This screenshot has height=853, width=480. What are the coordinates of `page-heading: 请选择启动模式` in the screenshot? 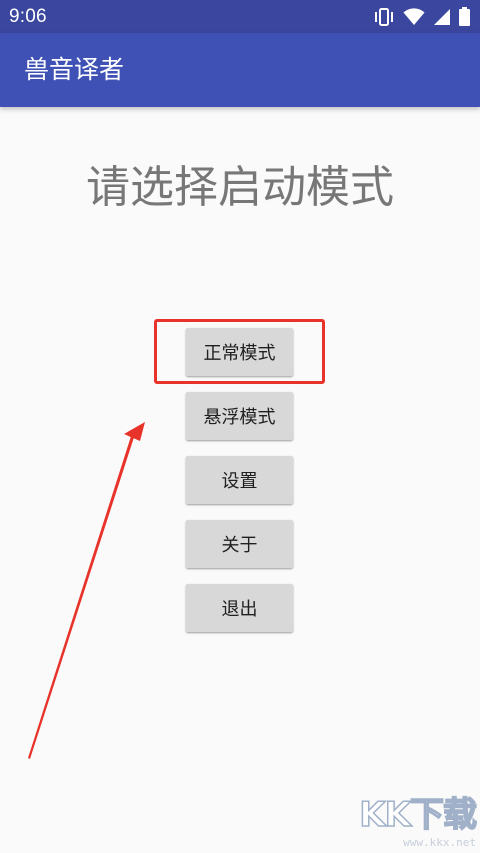 It's located at (240, 187).